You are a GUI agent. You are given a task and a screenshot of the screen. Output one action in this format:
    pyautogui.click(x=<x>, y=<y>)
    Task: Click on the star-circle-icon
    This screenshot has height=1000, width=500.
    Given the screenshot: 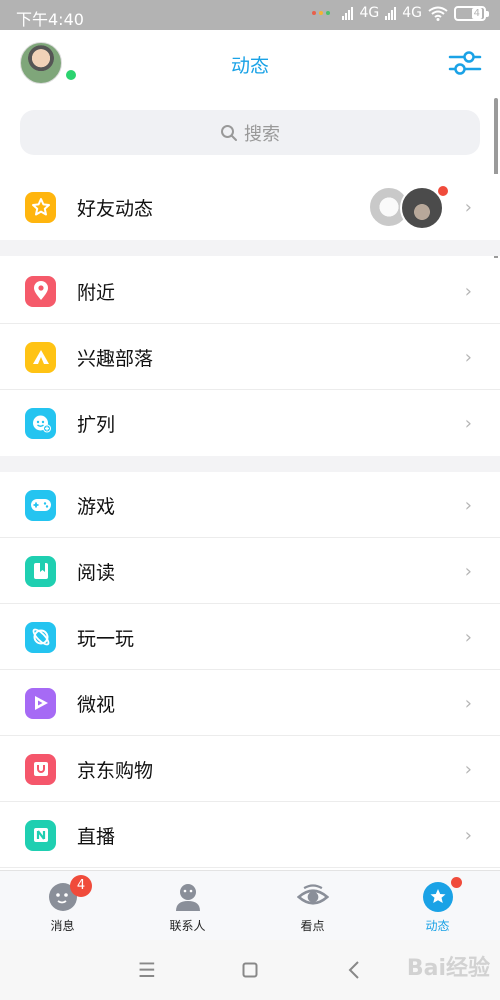 What is the action you would take?
    pyautogui.click(x=437, y=897)
    